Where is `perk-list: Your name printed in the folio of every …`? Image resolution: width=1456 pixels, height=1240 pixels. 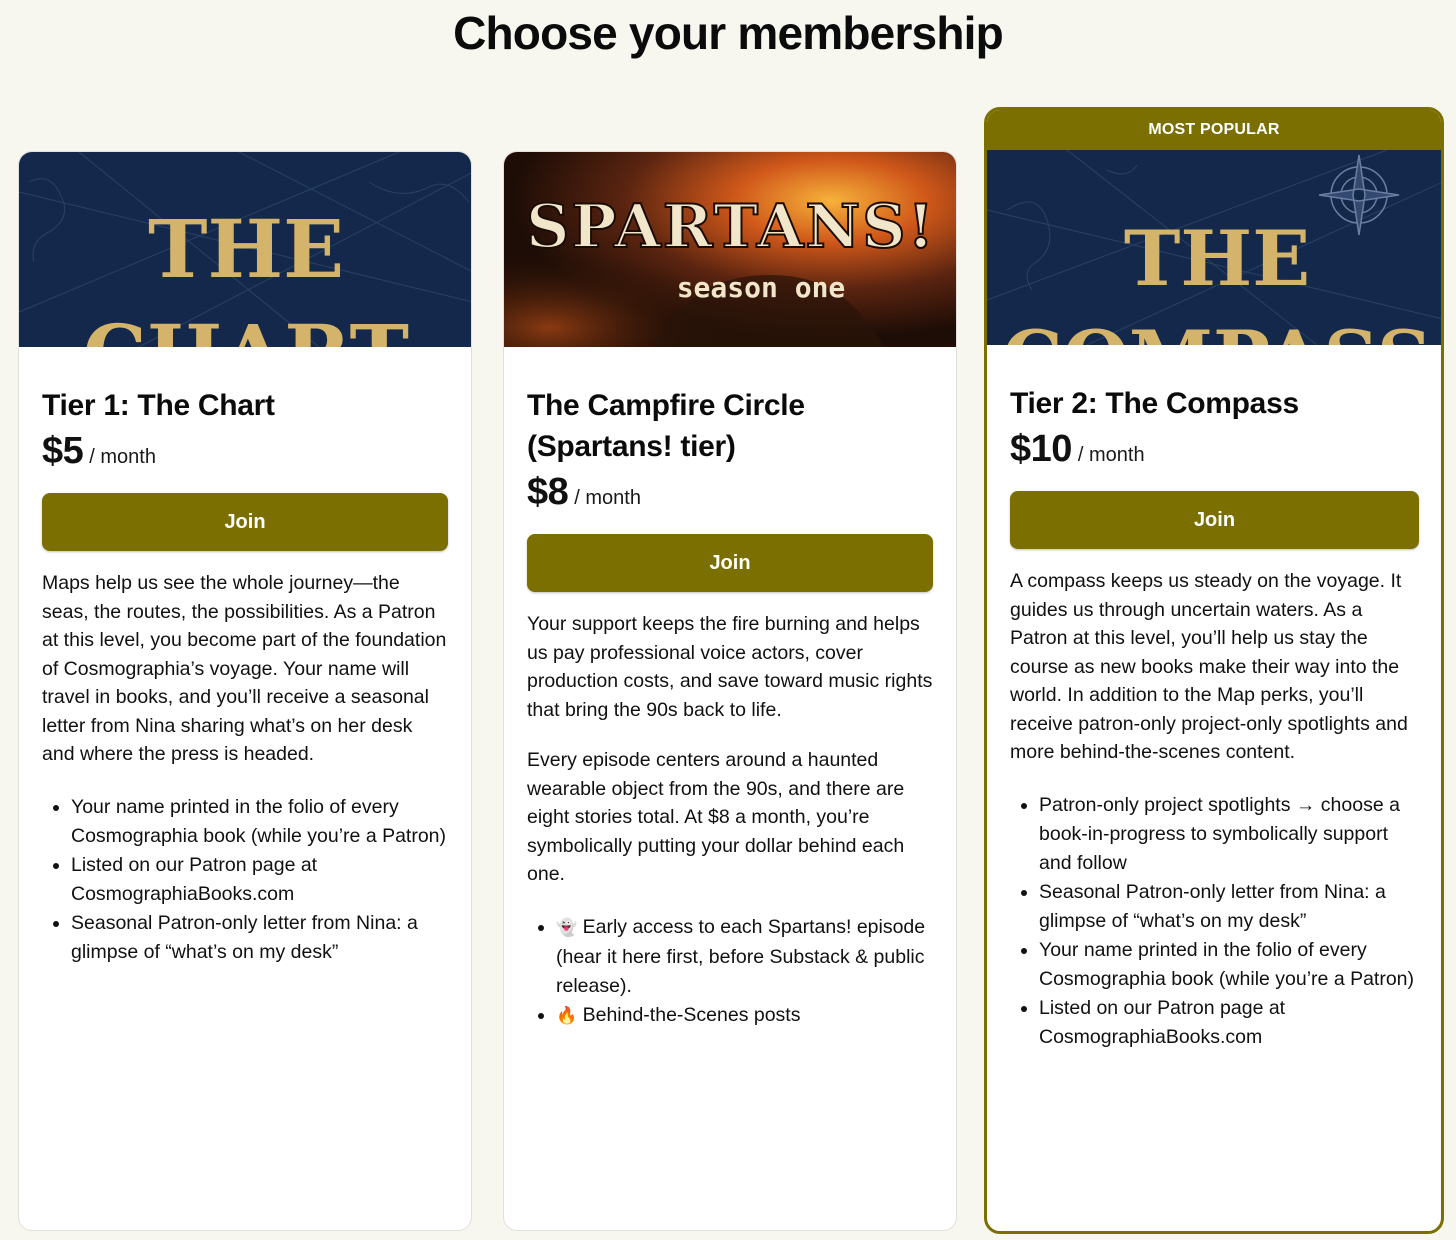
perk-list: Your name printed in the folio of every … is located at coordinates (245, 880).